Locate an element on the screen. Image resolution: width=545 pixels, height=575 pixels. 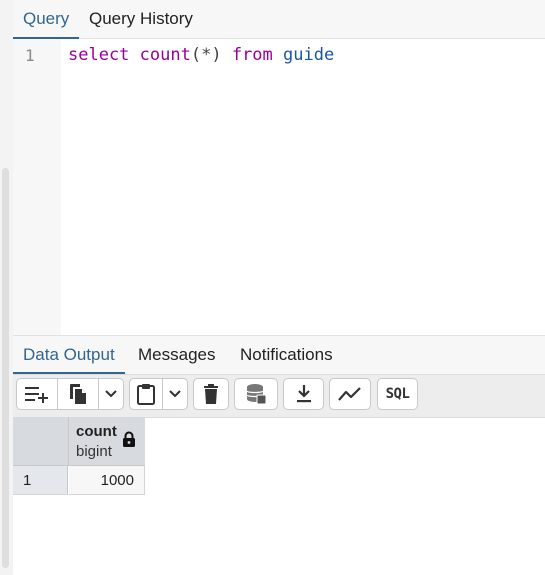
paste-options-button is located at coordinates (175, 394).